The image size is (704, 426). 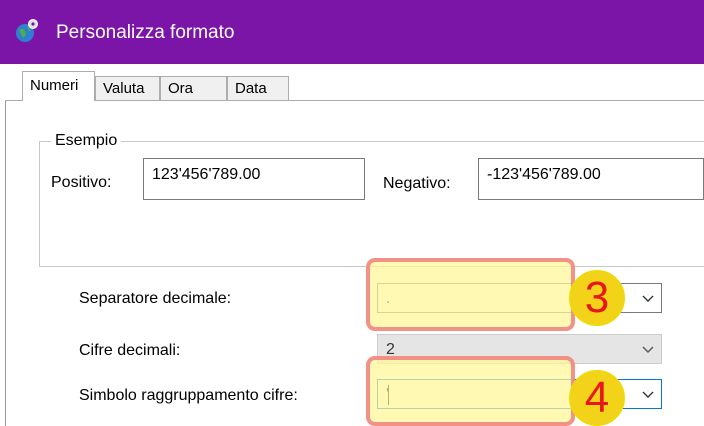 What do you see at coordinates (81, 182) in the screenshot?
I see `positive-label: Positivo:` at bounding box center [81, 182].